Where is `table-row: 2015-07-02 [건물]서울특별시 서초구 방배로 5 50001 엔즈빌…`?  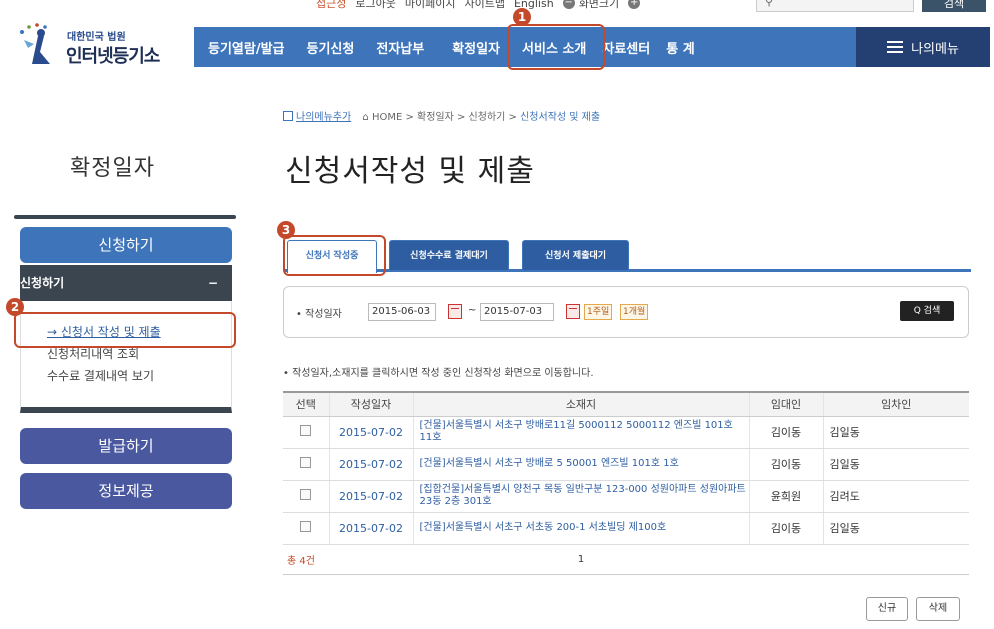
table-row: 2015-07-02 [건물]서울특별시 서초구 방배로 5 50001 엔즈빌… is located at coordinates (626, 464).